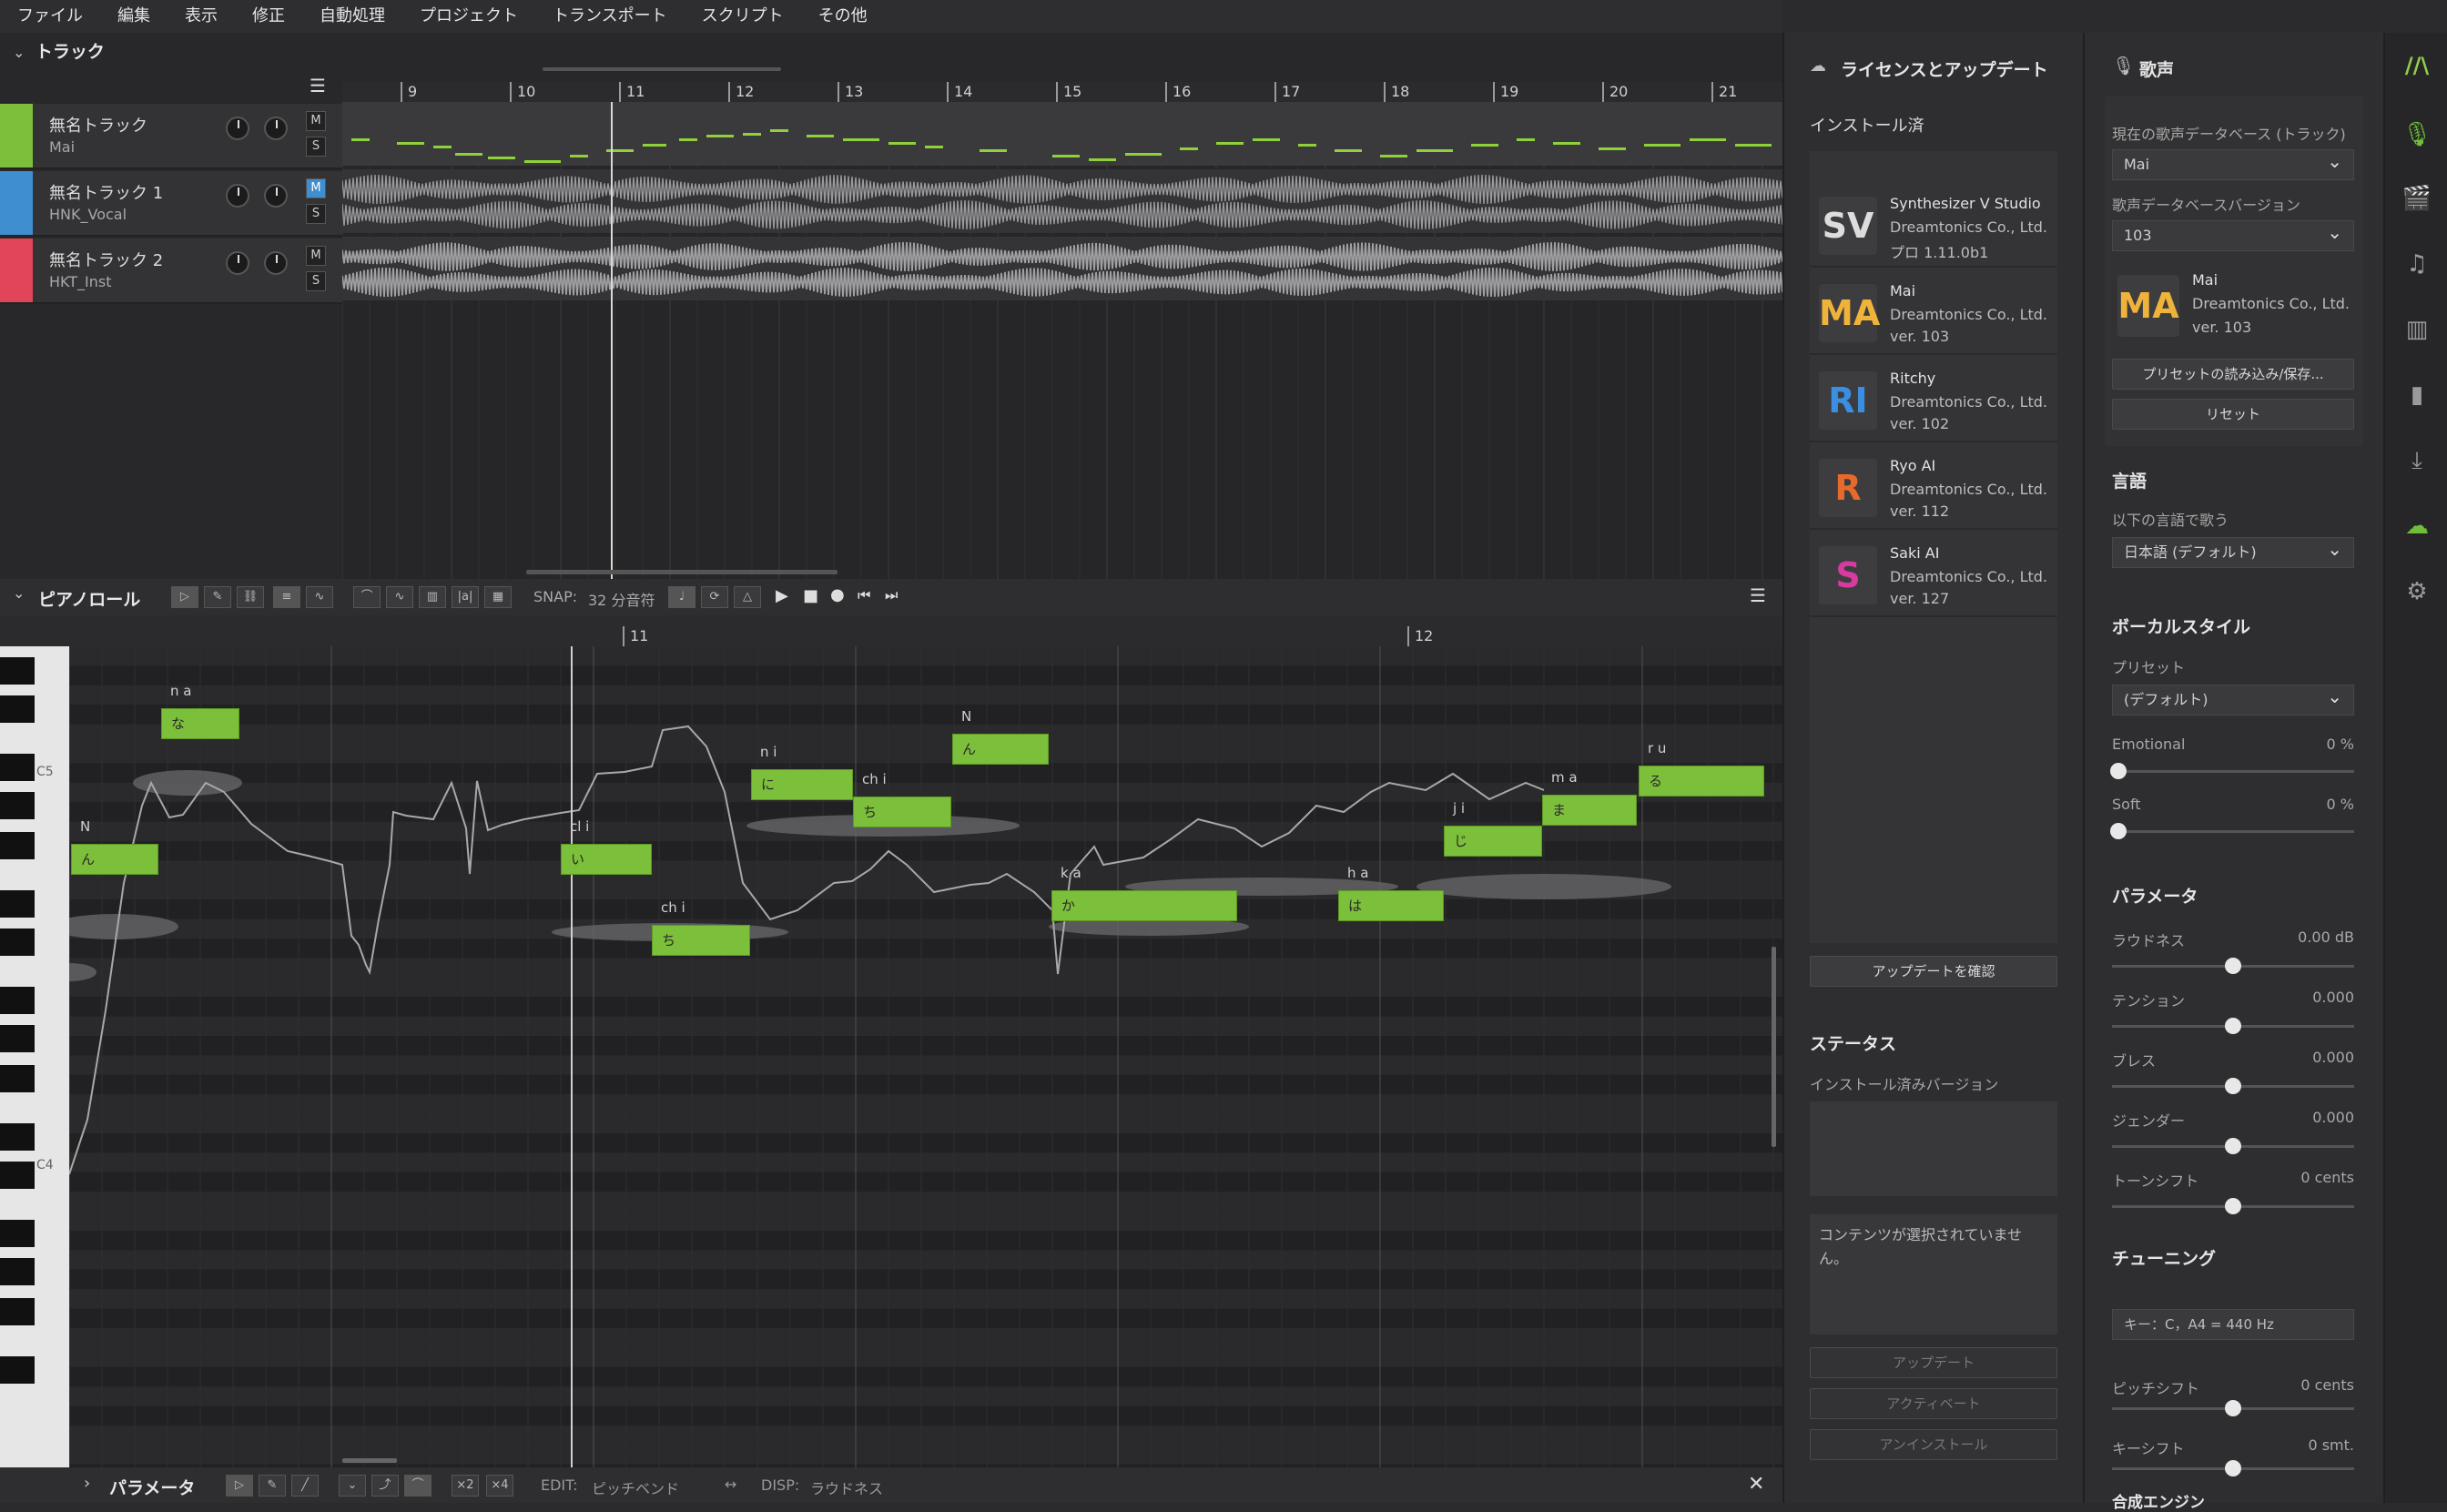 The width and height of the screenshot is (2447, 1512). What do you see at coordinates (610, 16) in the screenshot?
I see `menu-transport: トランスポート` at bounding box center [610, 16].